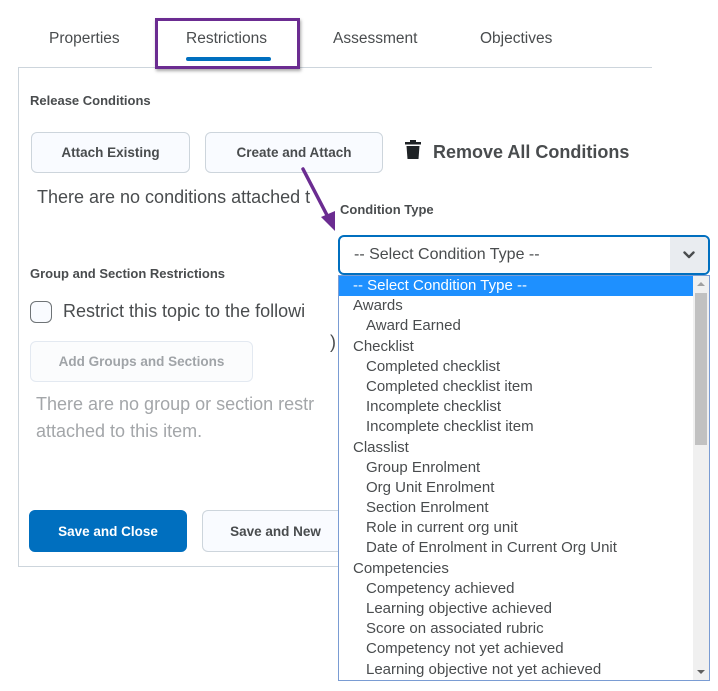 The image size is (718, 691). I want to click on dropdown-option: Completed checklist, so click(524, 367).